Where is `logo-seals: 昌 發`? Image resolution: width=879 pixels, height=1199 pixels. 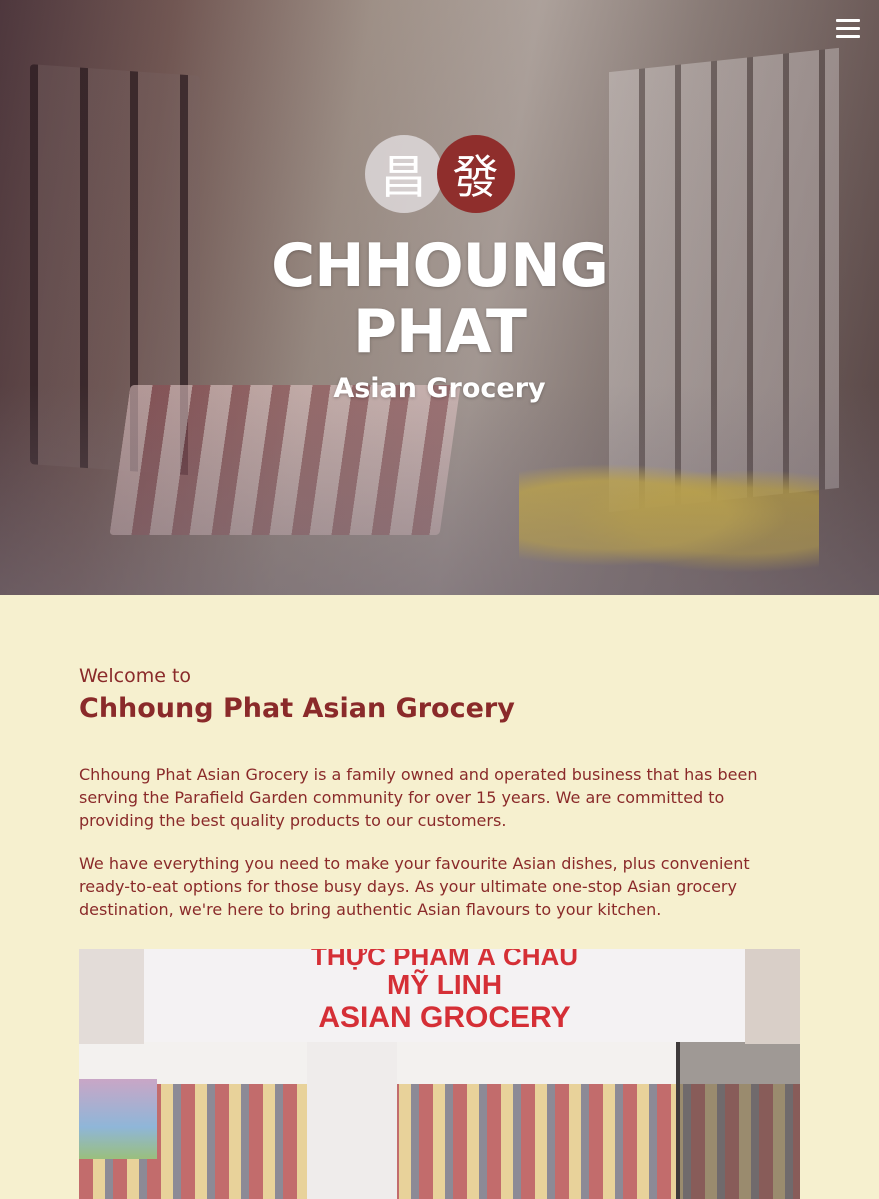
logo-seals: 昌 發 is located at coordinates (439, 174).